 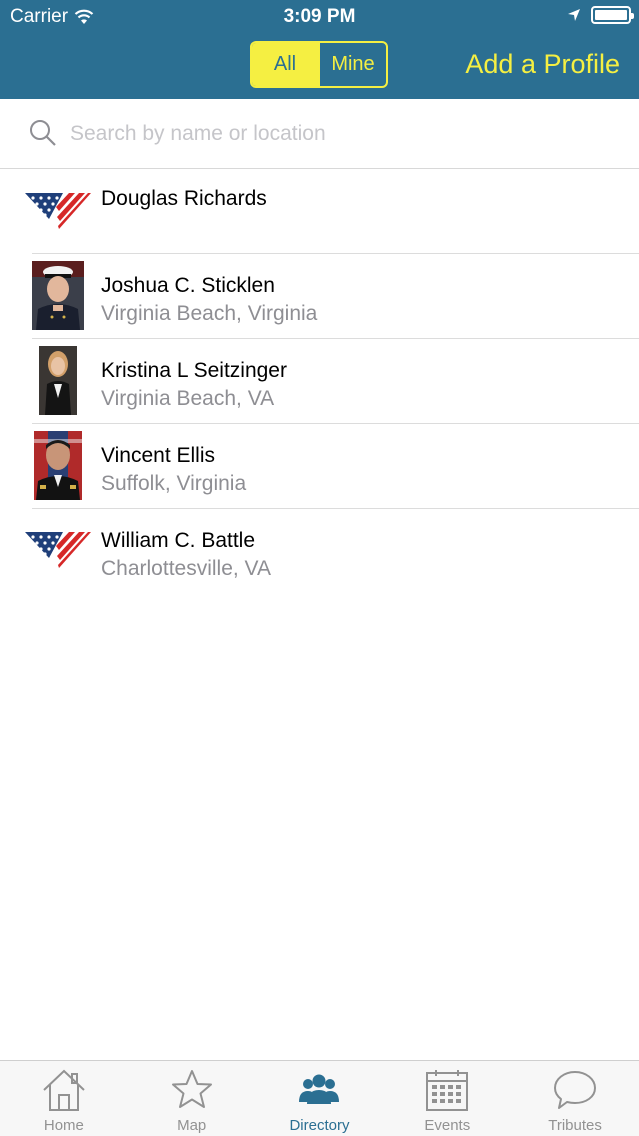 I want to click on profile-row: Vincent Ellis Suffolk, Virginia, so click(x=319, y=465).